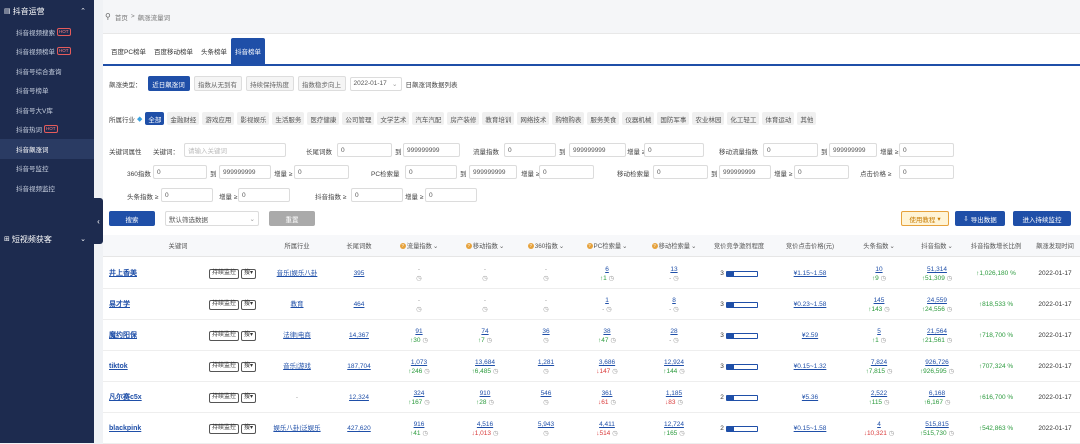 The image size is (1080, 444). What do you see at coordinates (810, 246) in the screenshot?
I see `column-header: 竞价点击价格(元)` at bounding box center [810, 246].